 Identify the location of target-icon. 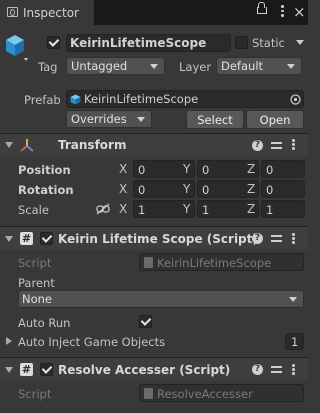
(295, 99).